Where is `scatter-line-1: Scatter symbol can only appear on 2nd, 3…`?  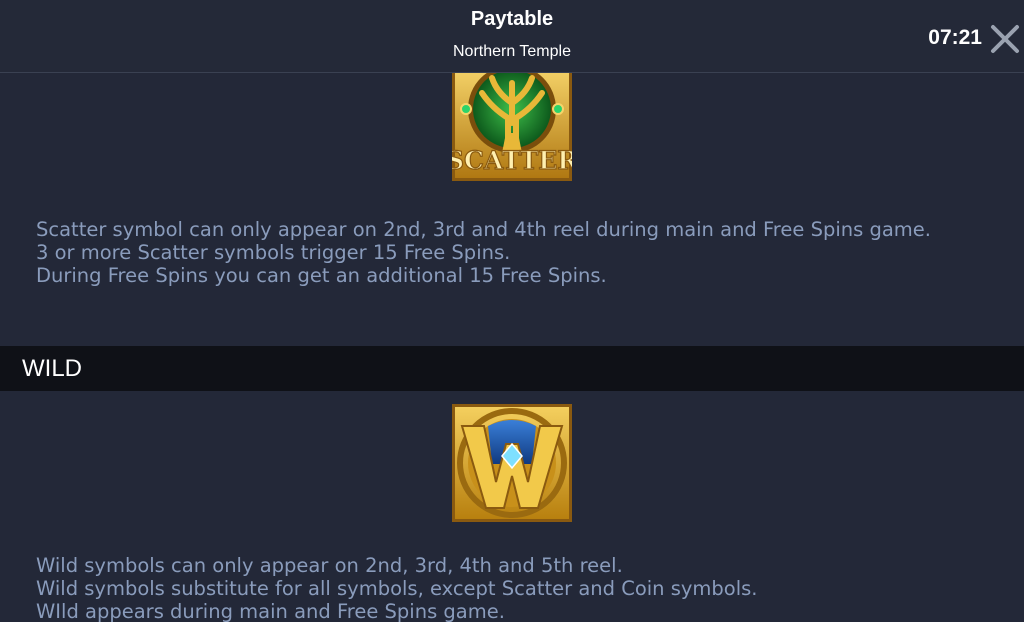 scatter-line-1: Scatter symbol can only appear on 2nd, 3… is located at coordinates (483, 229).